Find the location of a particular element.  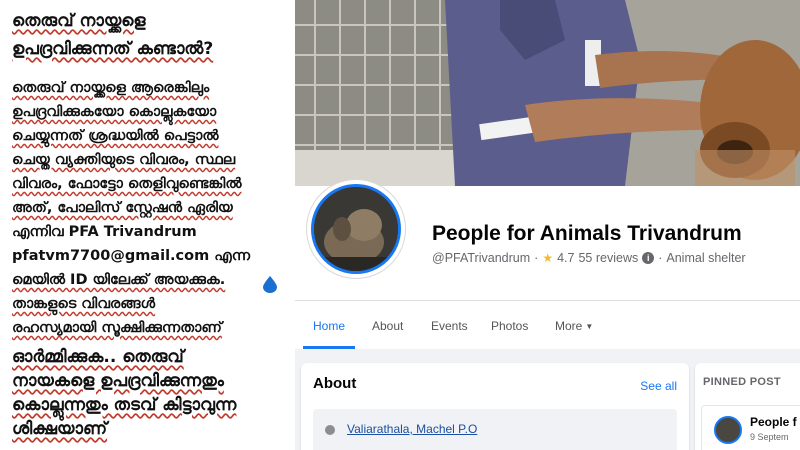

location-pin-icon is located at coordinates (330, 430).